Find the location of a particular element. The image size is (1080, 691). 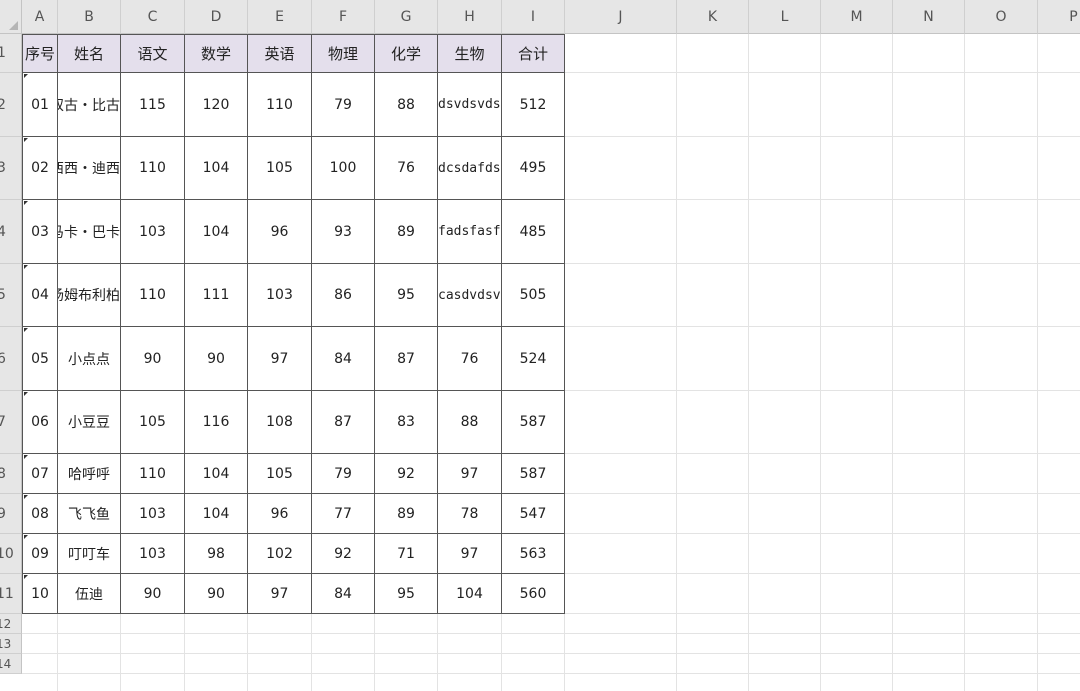

table-cell-id: 08 is located at coordinates (40, 514).